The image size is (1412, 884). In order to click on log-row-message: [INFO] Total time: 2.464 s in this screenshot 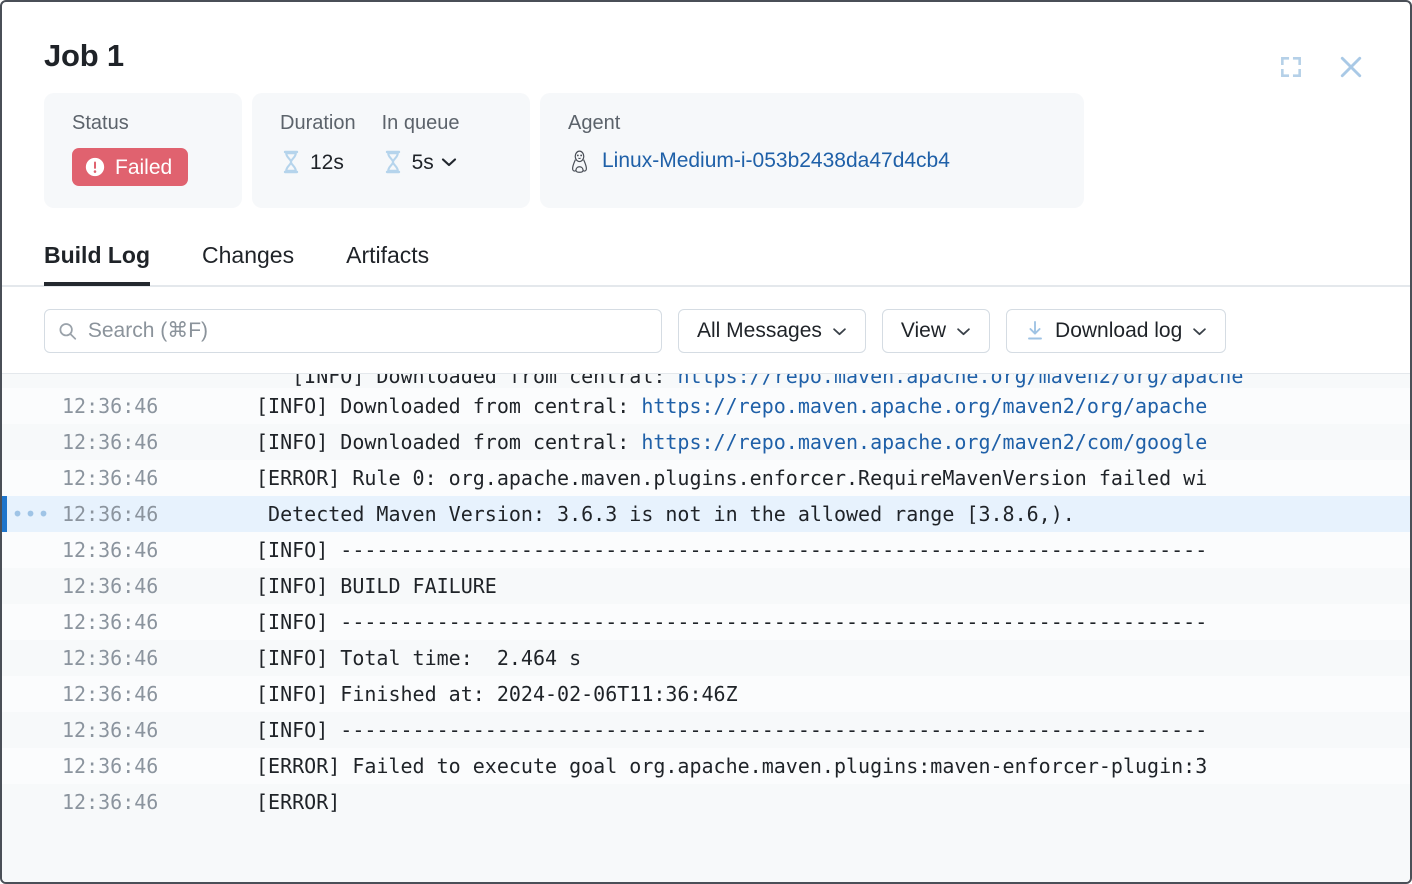, I will do `click(833, 658)`.